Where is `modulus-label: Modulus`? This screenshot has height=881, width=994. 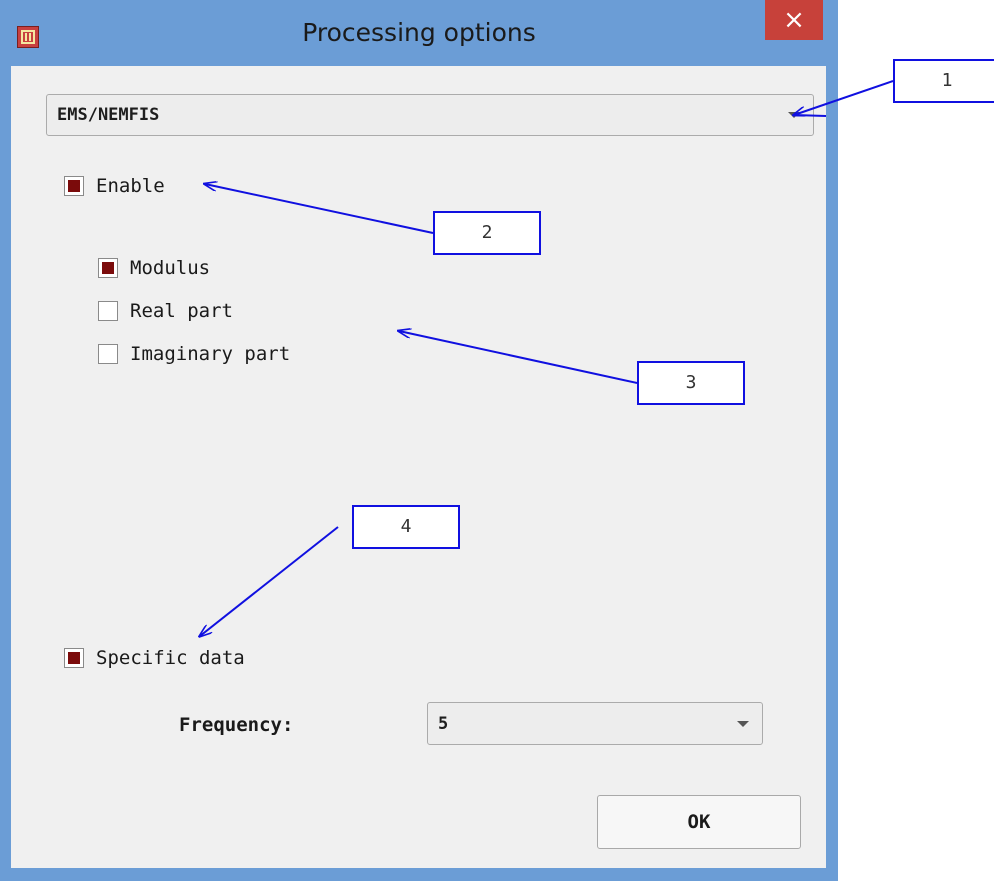
modulus-label: Modulus is located at coordinates (170, 268).